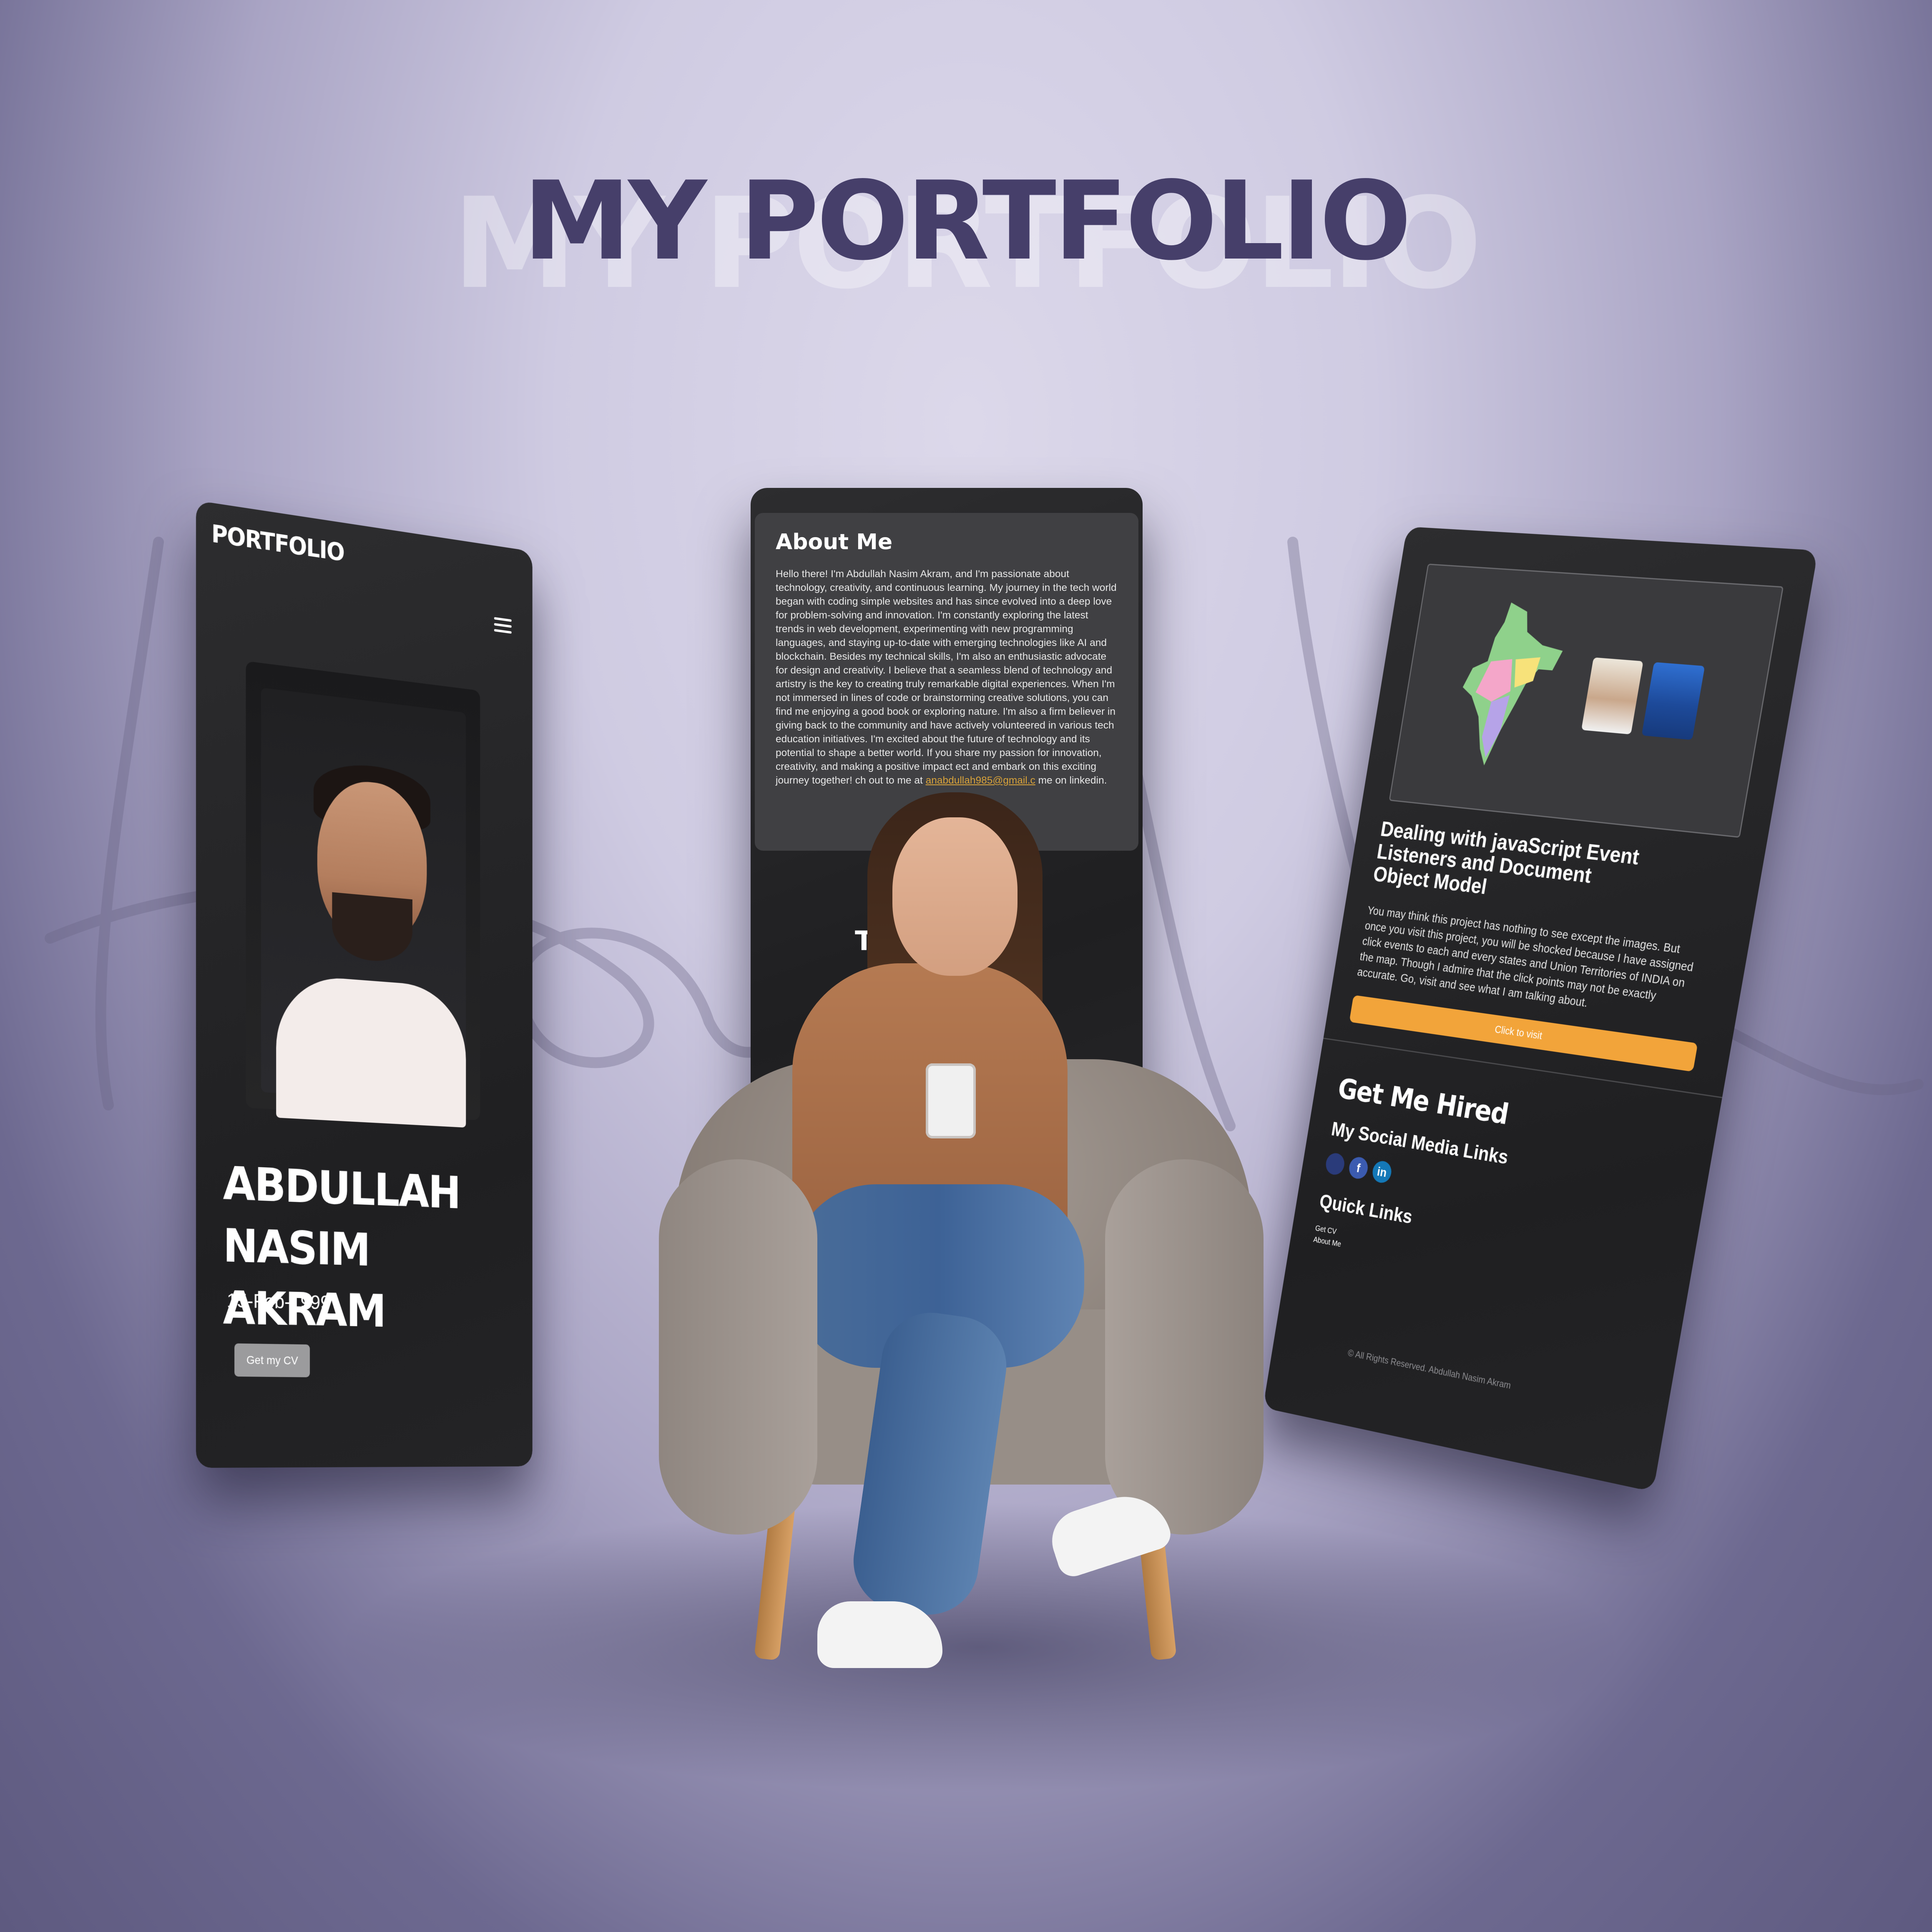 The width and height of the screenshot is (1932, 1932). Describe the element at coordinates (304, 1278) in the screenshot. I see `name-line-2: NASIM AKRAM` at that location.